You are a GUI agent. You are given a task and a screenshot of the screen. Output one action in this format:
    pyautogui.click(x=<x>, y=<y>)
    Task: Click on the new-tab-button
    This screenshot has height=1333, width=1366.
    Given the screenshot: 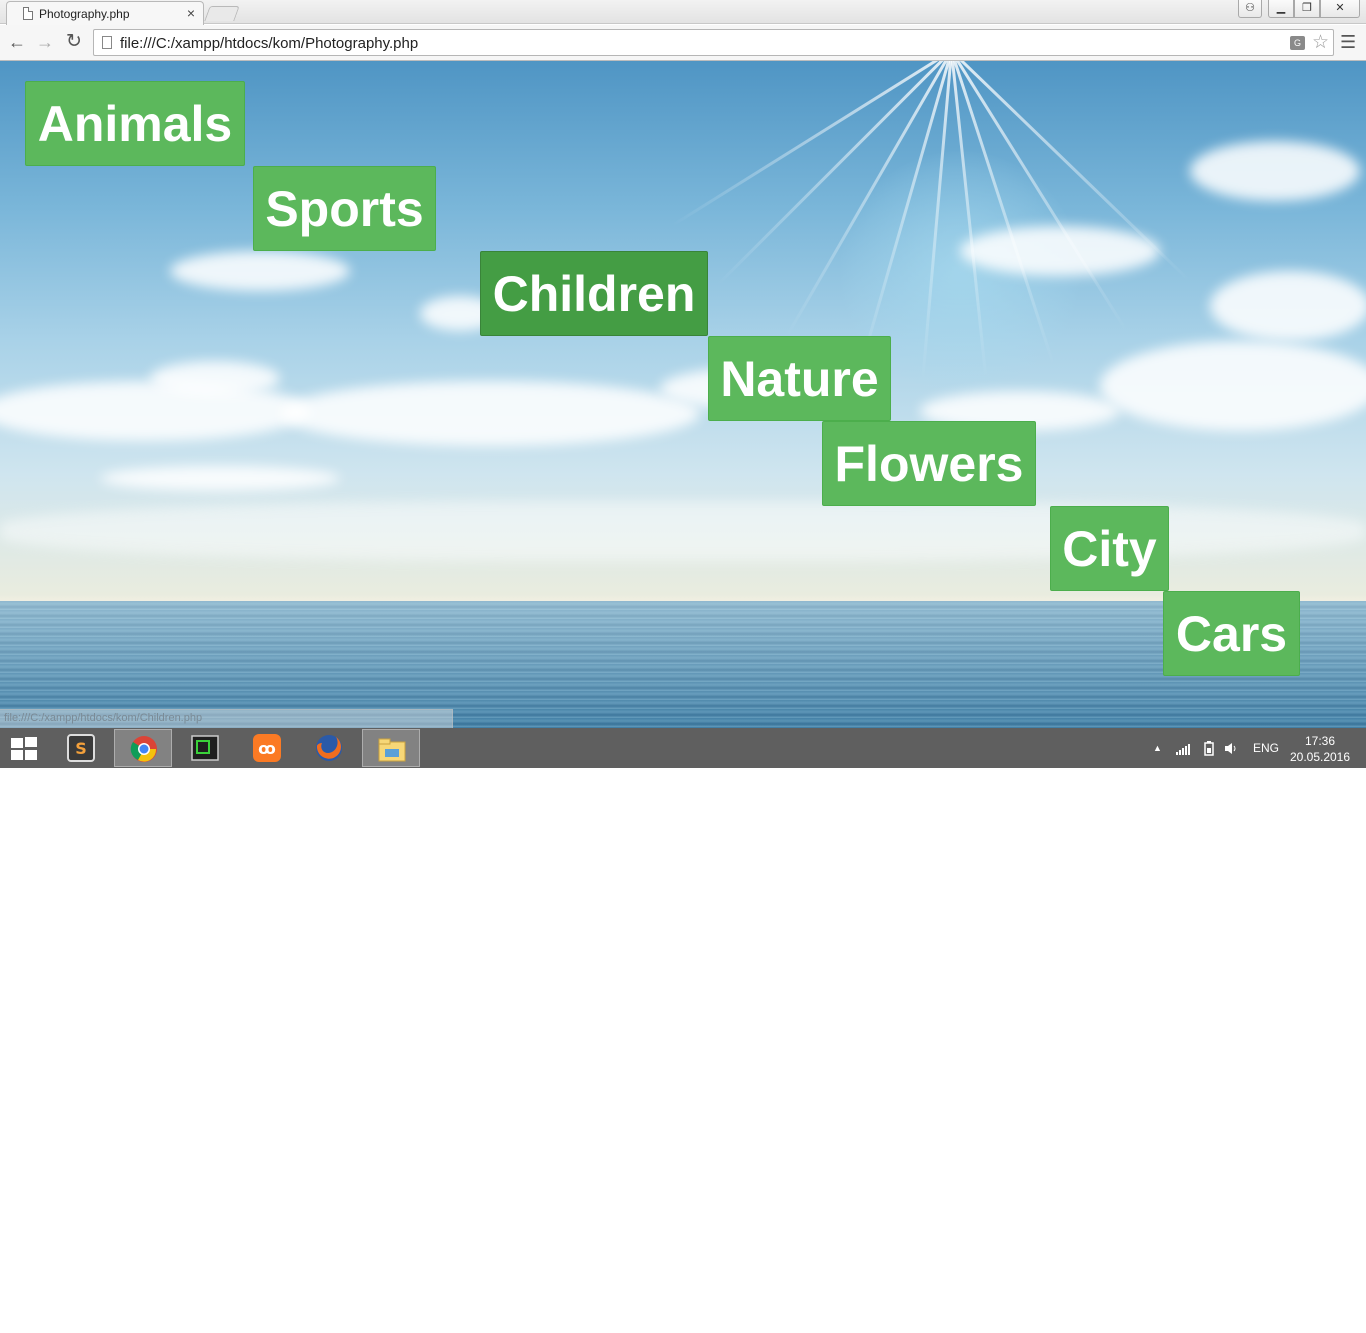 What is the action you would take?
    pyautogui.click(x=222, y=13)
    